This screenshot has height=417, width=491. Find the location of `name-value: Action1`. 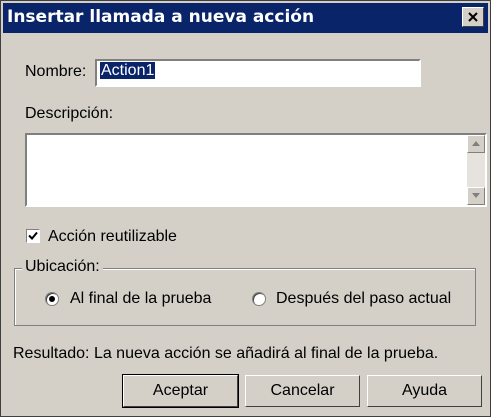

name-value: Action1 is located at coordinates (128, 70).